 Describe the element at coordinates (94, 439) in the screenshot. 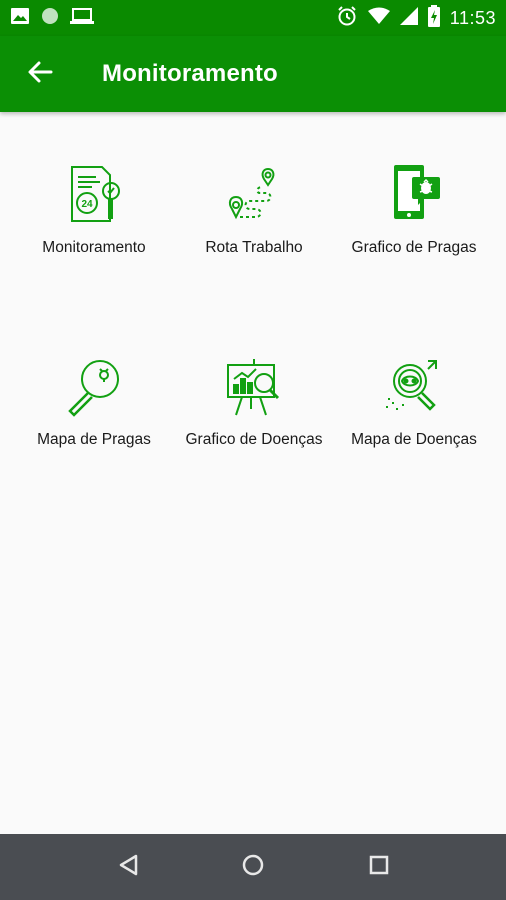

I see `tile-label: Mapa de Pragas` at that location.